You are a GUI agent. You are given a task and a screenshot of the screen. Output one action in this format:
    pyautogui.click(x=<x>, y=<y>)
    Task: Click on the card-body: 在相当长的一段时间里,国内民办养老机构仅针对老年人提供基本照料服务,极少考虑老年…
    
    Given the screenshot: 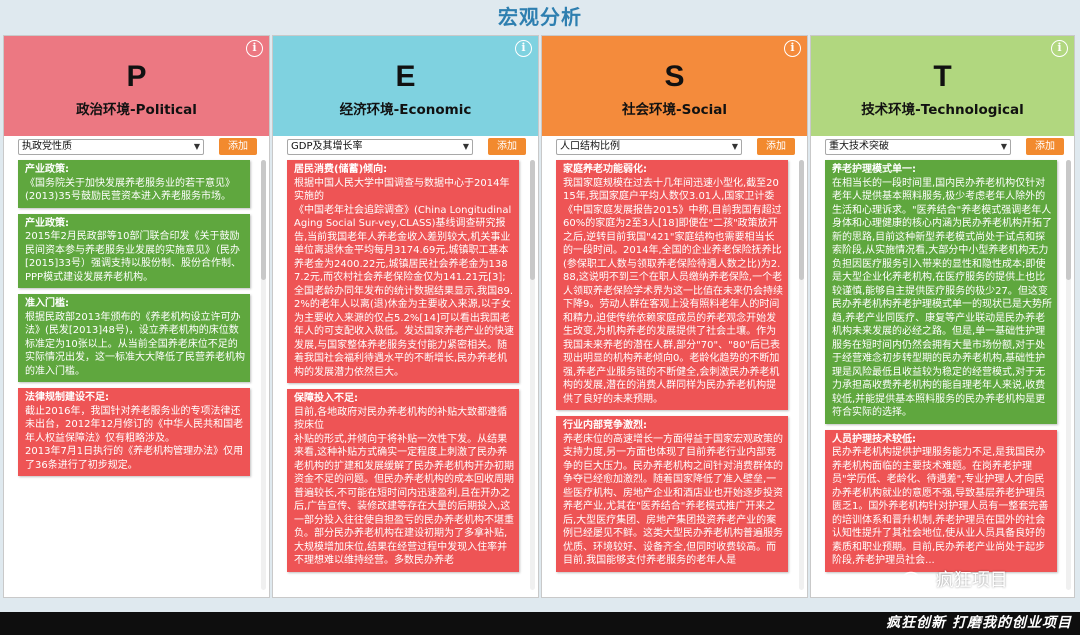 What is the action you would take?
    pyautogui.click(x=942, y=298)
    